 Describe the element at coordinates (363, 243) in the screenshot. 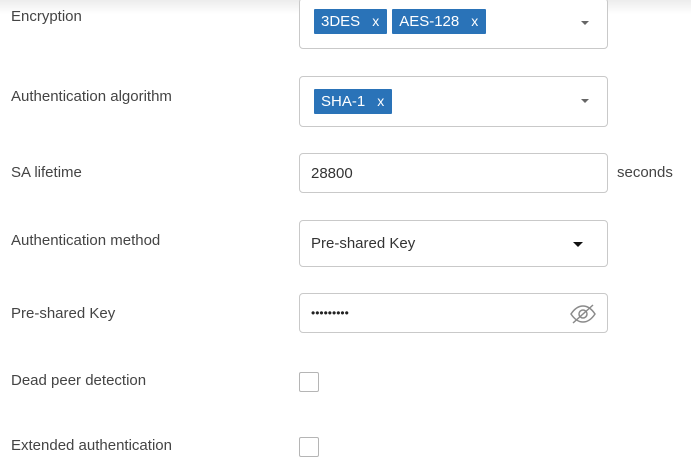

I see `auth-method-value: Pre-shared Key` at that location.